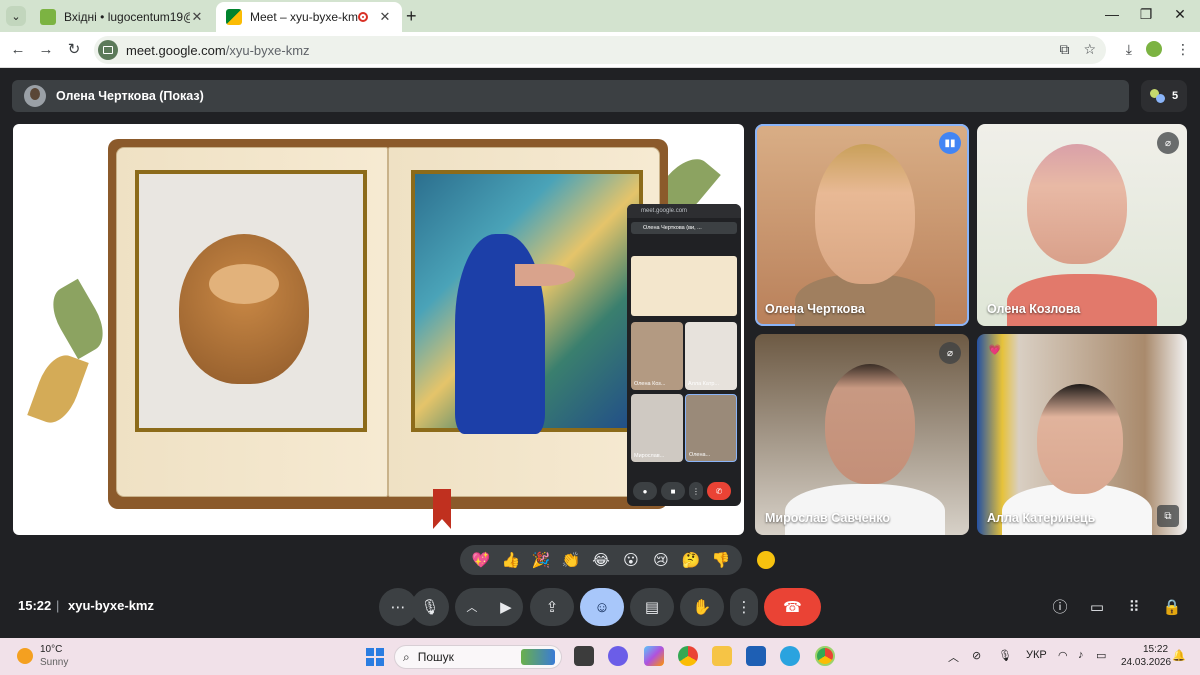  I want to click on hangup-icon: ☎, so click(792, 607).